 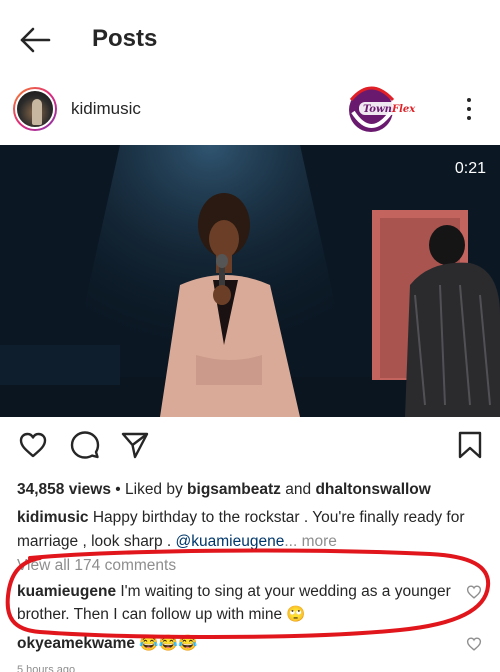 I want to click on comment-icon, so click(x=85, y=445).